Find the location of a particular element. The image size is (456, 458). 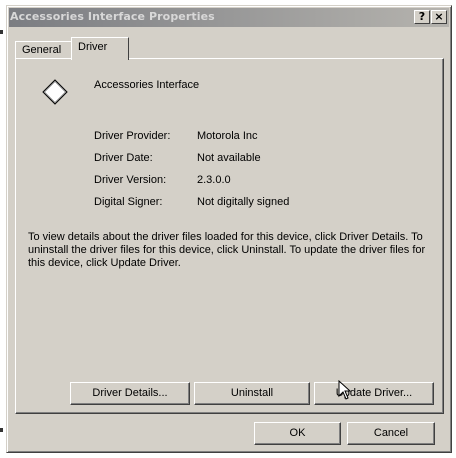

driver-provider-label: Driver Provider: is located at coordinates (132, 136).